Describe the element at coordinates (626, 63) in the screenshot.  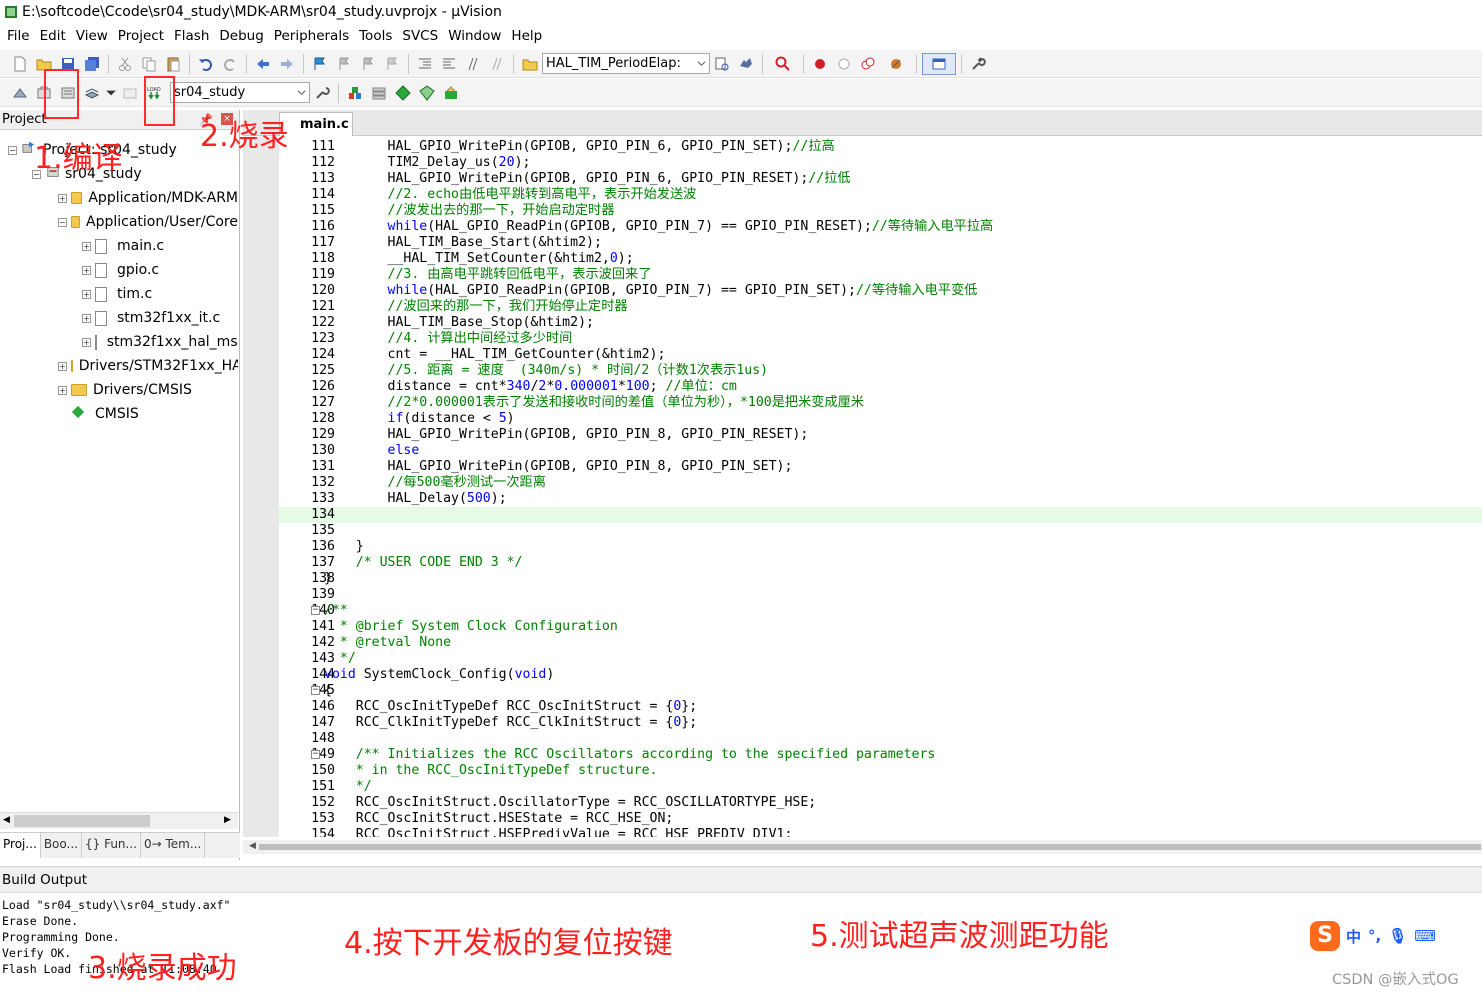
I see `function-combo: HAL_TIM_PeriodElap:` at that location.